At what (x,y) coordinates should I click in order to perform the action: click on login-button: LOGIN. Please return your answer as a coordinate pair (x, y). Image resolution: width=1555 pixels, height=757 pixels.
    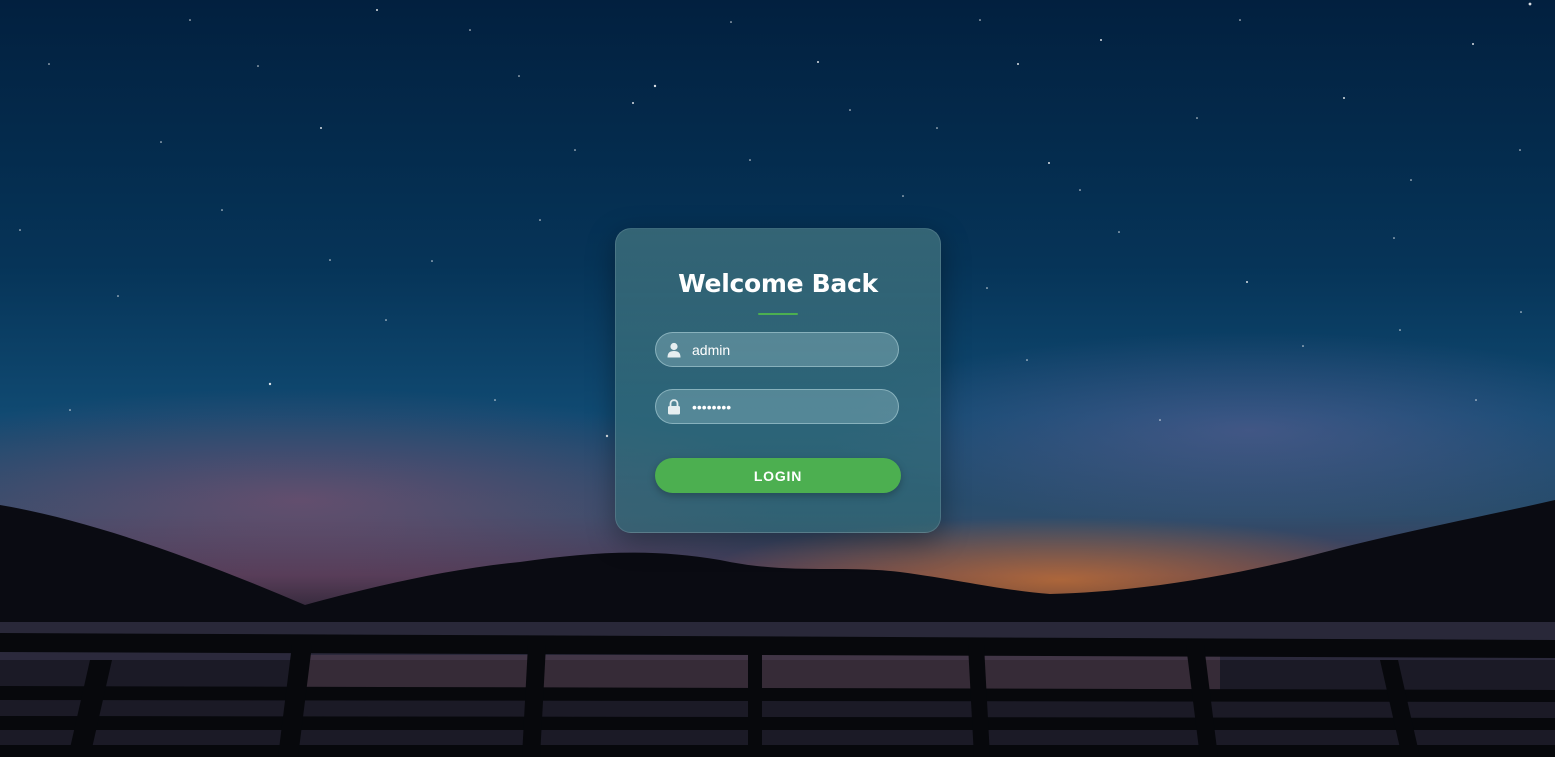
    Looking at the image, I should click on (778, 475).